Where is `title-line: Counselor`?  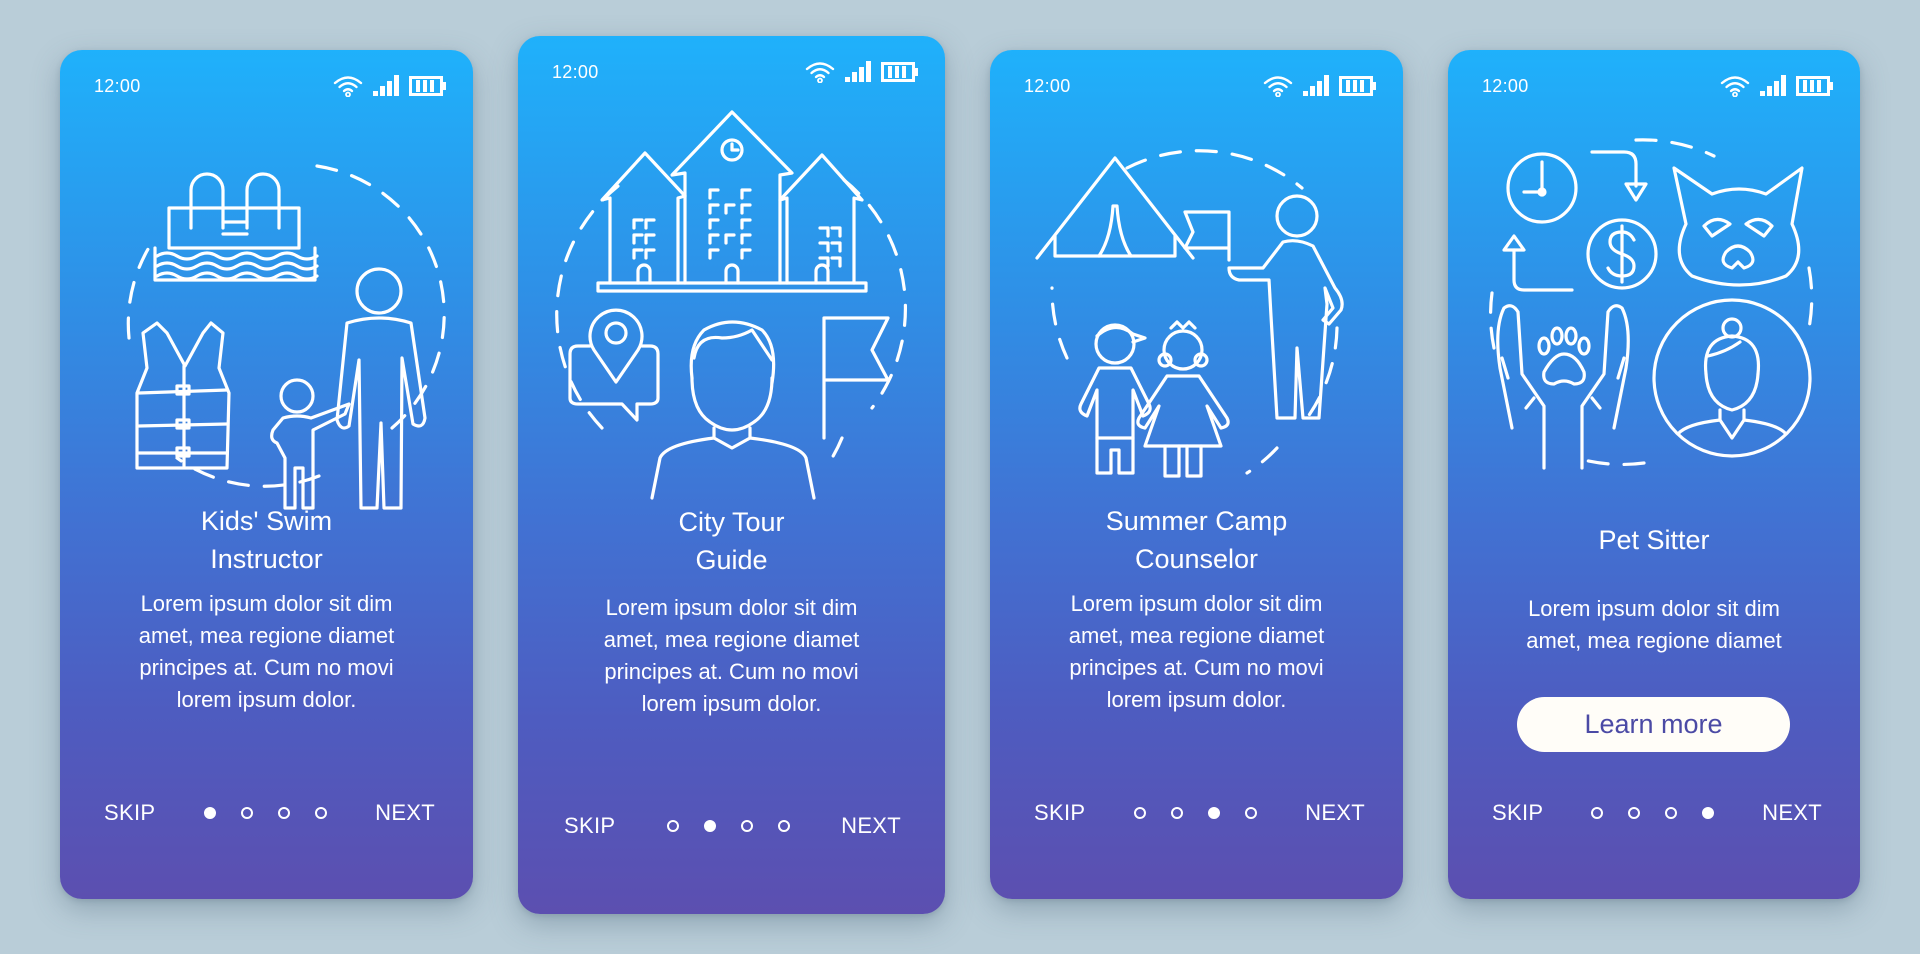
title-line: Counselor is located at coordinates (1196, 559).